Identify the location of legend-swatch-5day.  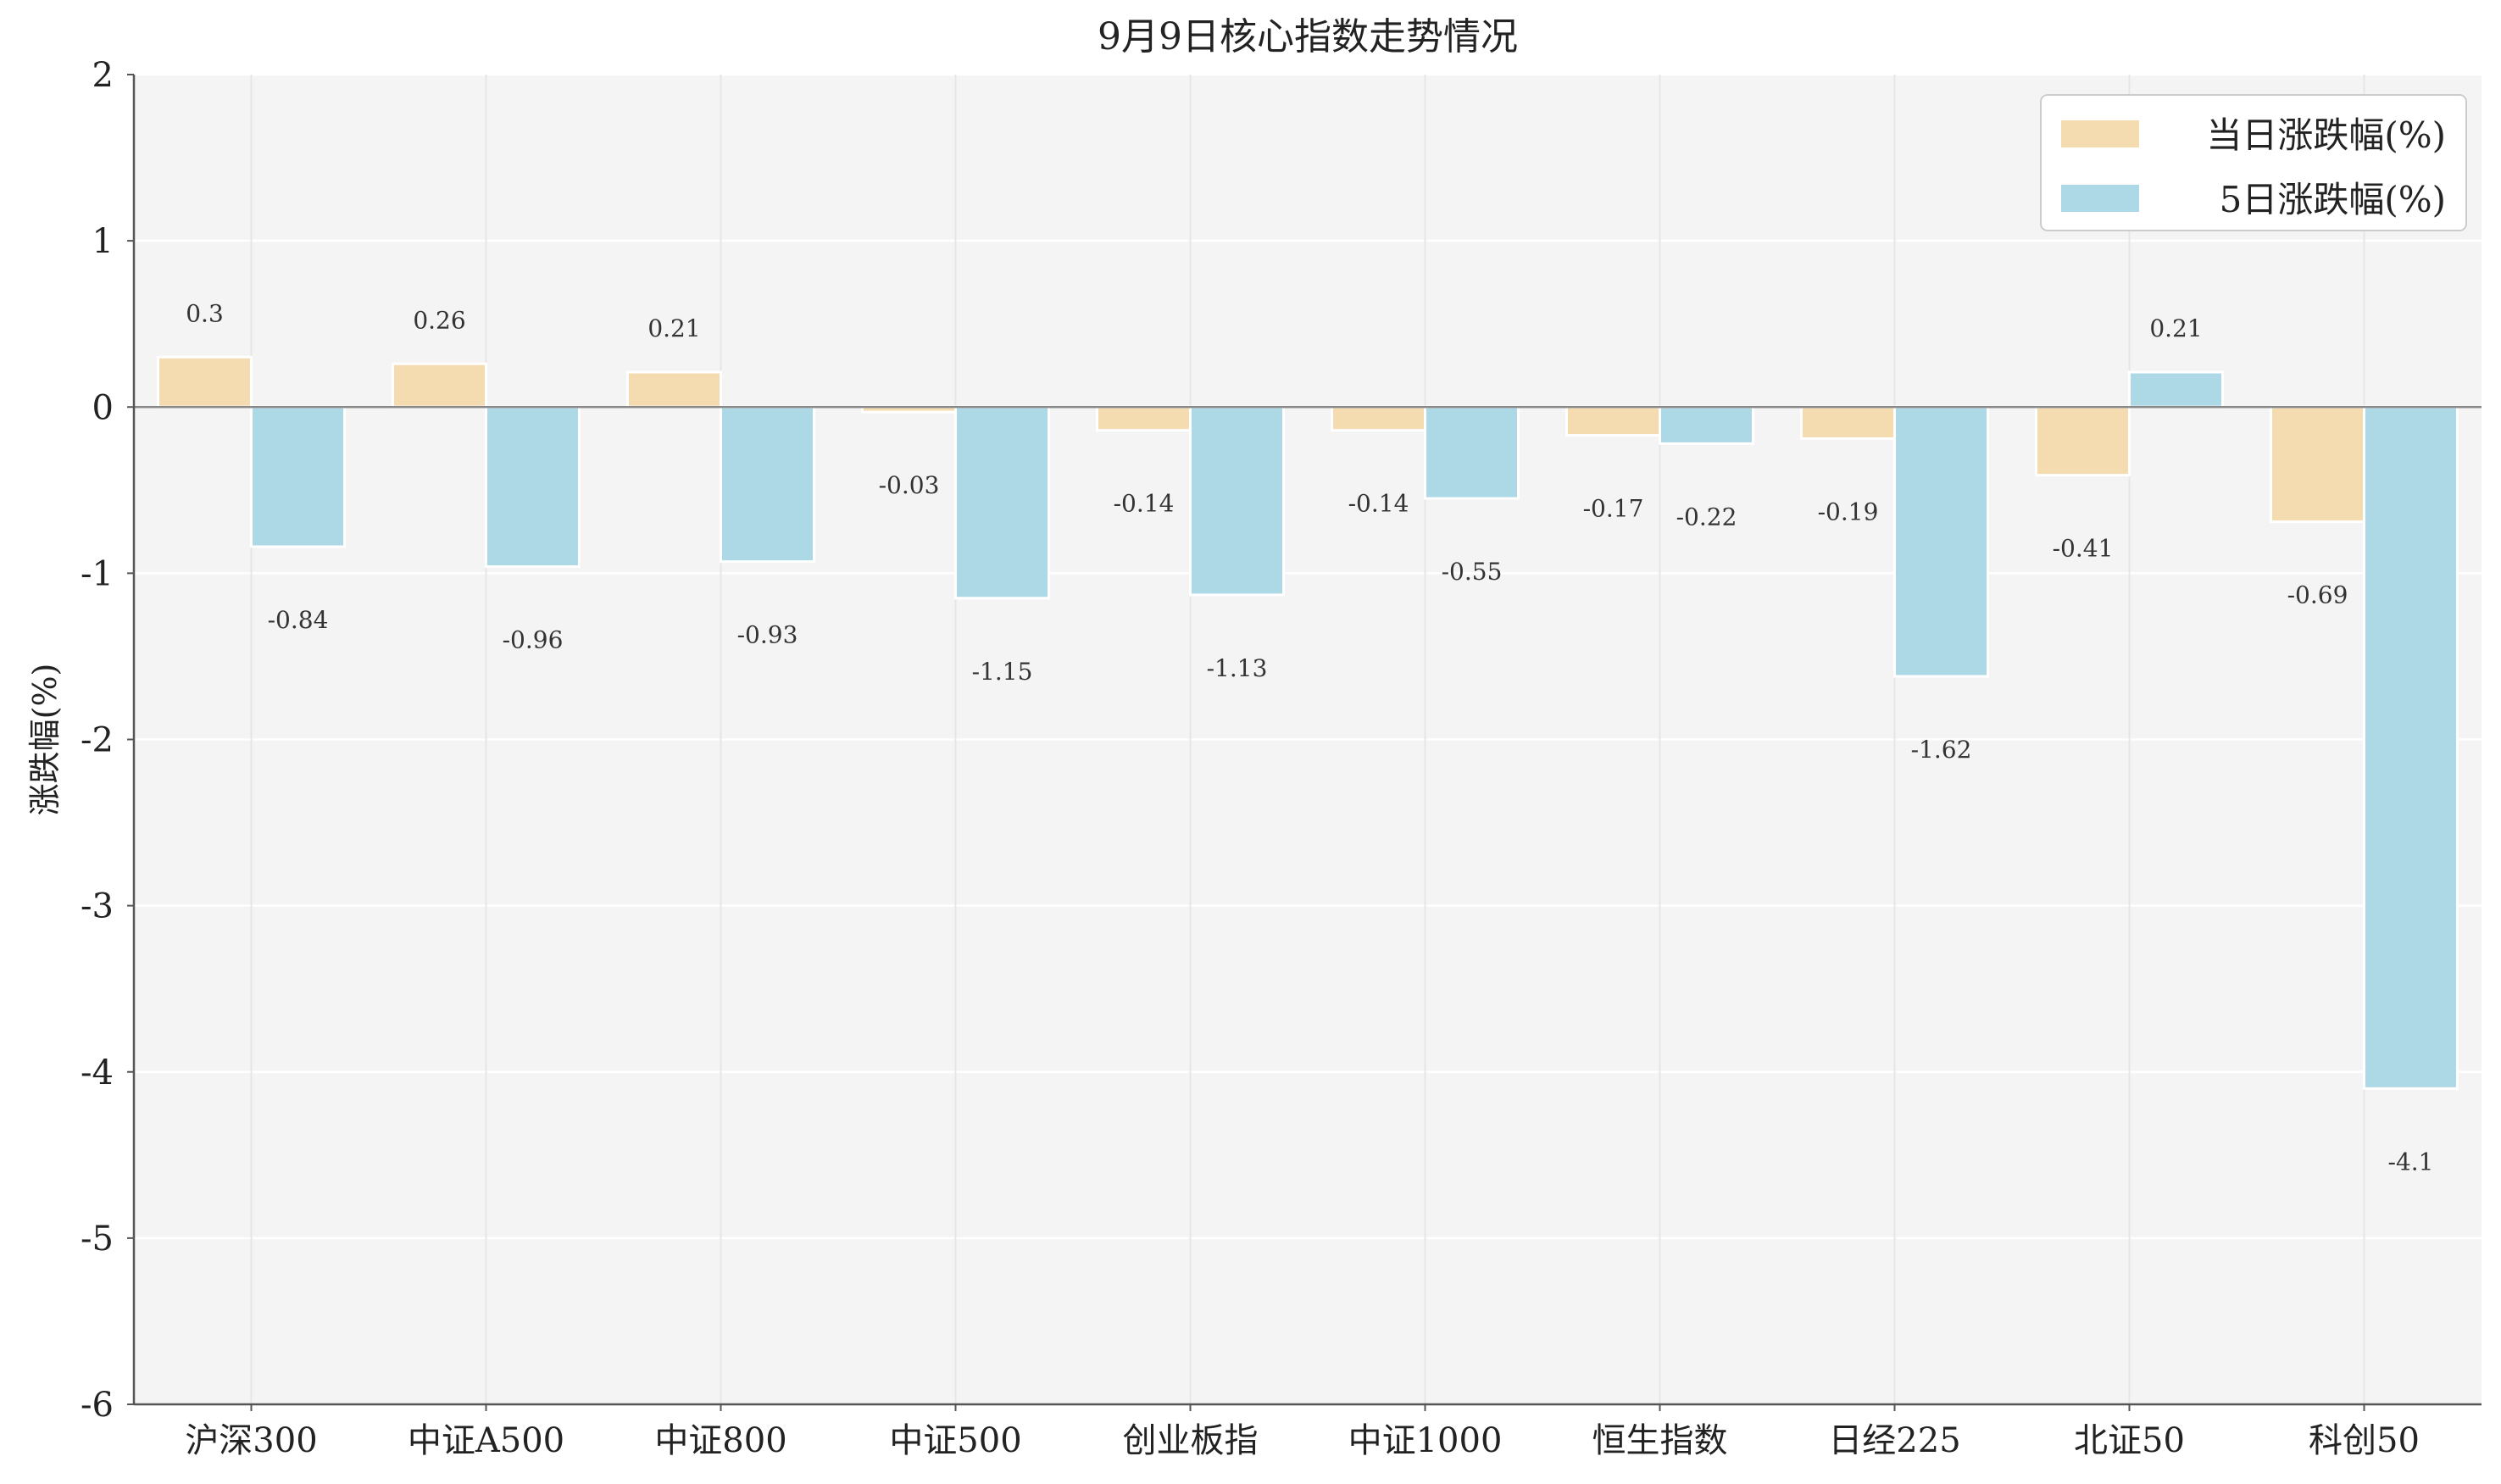
(2100, 199).